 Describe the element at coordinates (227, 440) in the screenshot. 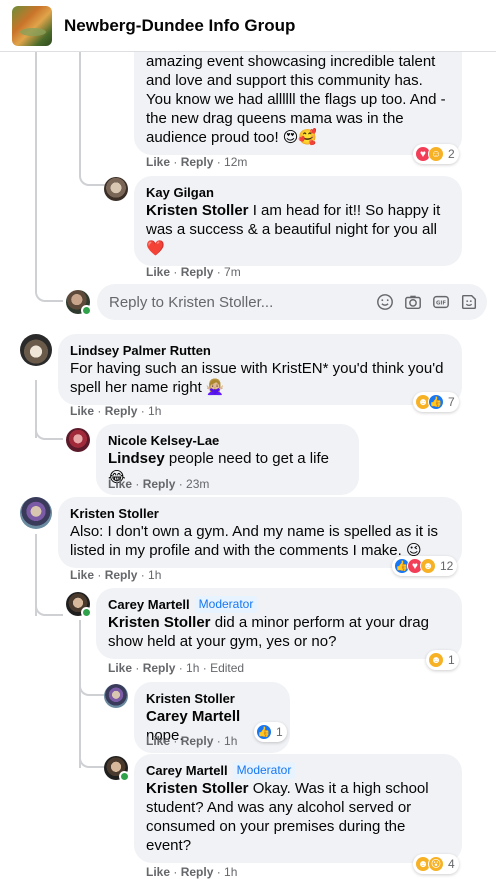

I see `comment-author: Nicole Kelsey-Lae` at that location.